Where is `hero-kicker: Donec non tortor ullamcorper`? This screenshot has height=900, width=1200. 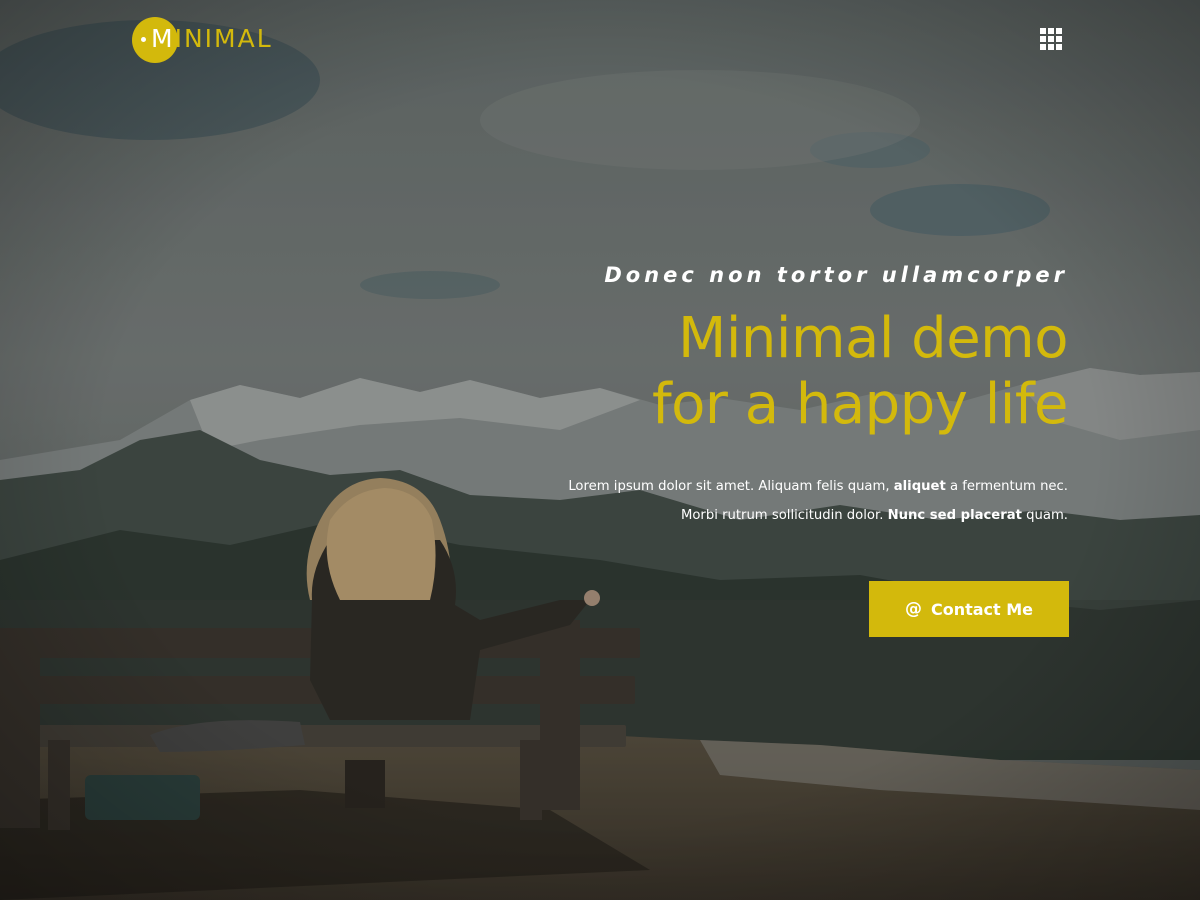
hero-kicker: Donec non tortor ullamcorper is located at coordinates (836, 275).